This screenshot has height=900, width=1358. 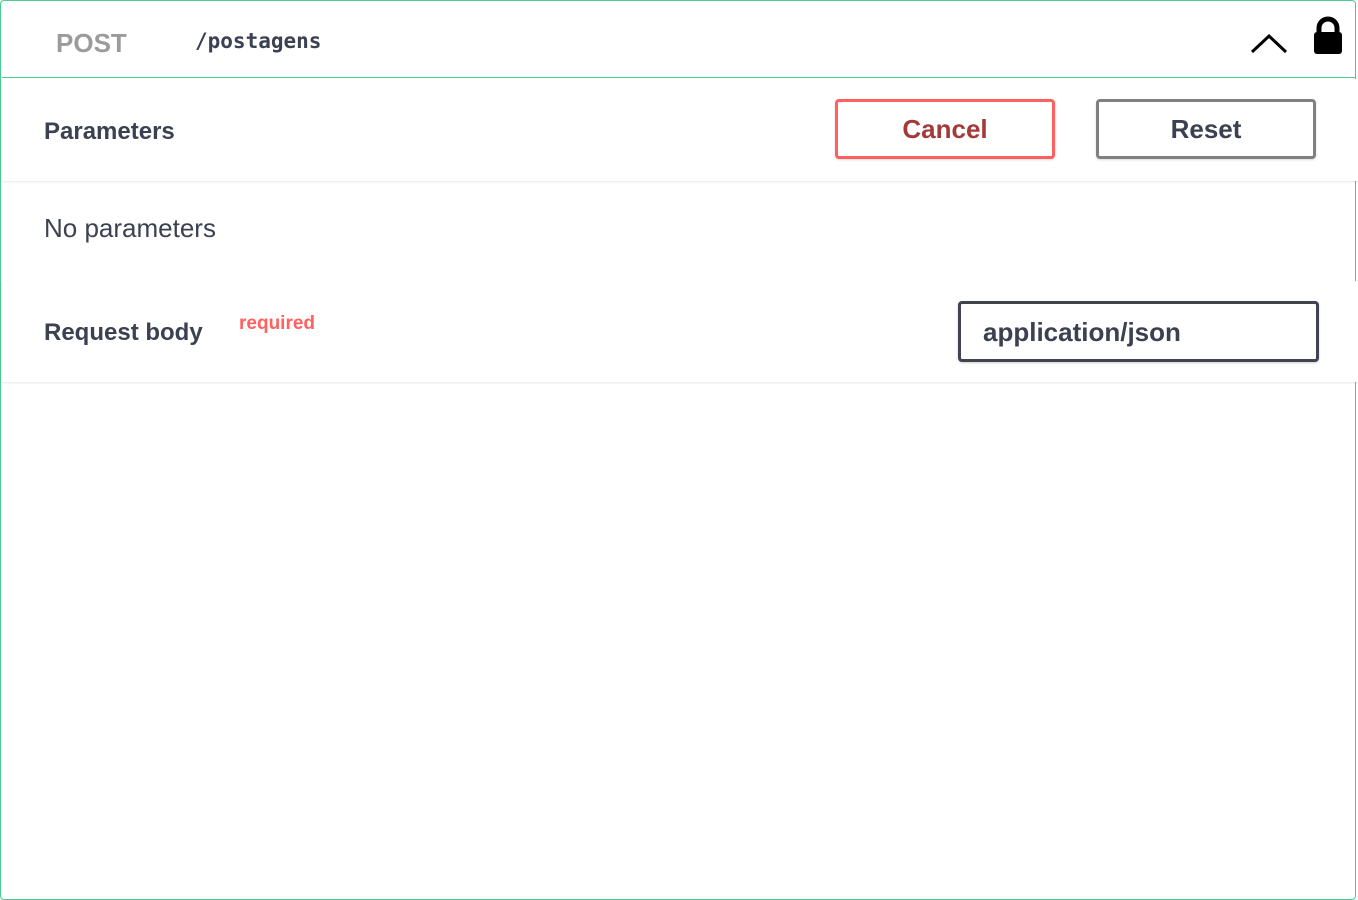 What do you see at coordinates (1206, 129) in the screenshot?
I see `reset-button: Reset` at bounding box center [1206, 129].